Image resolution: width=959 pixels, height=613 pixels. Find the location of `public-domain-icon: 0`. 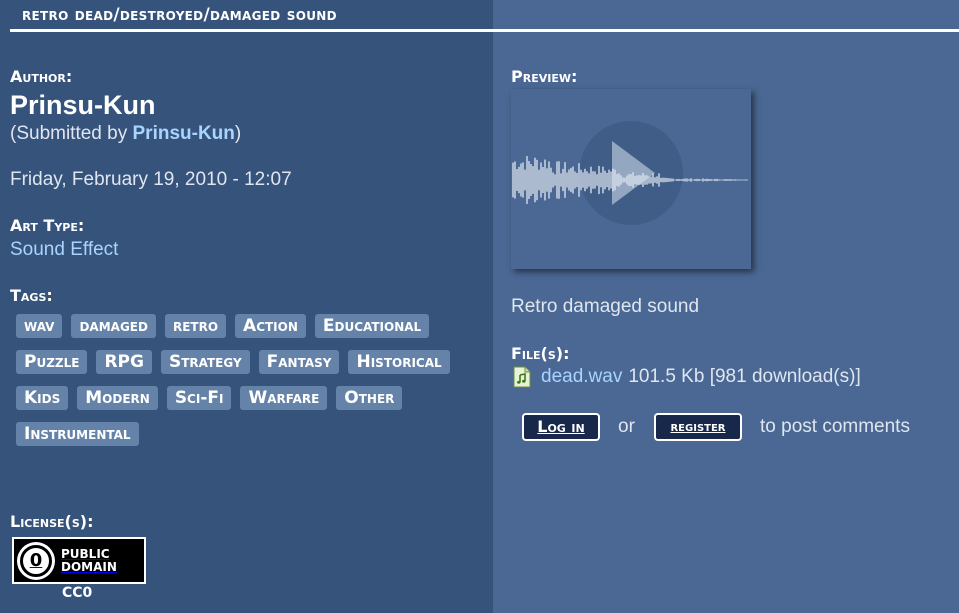

public-domain-icon: 0 is located at coordinates (36, 560).